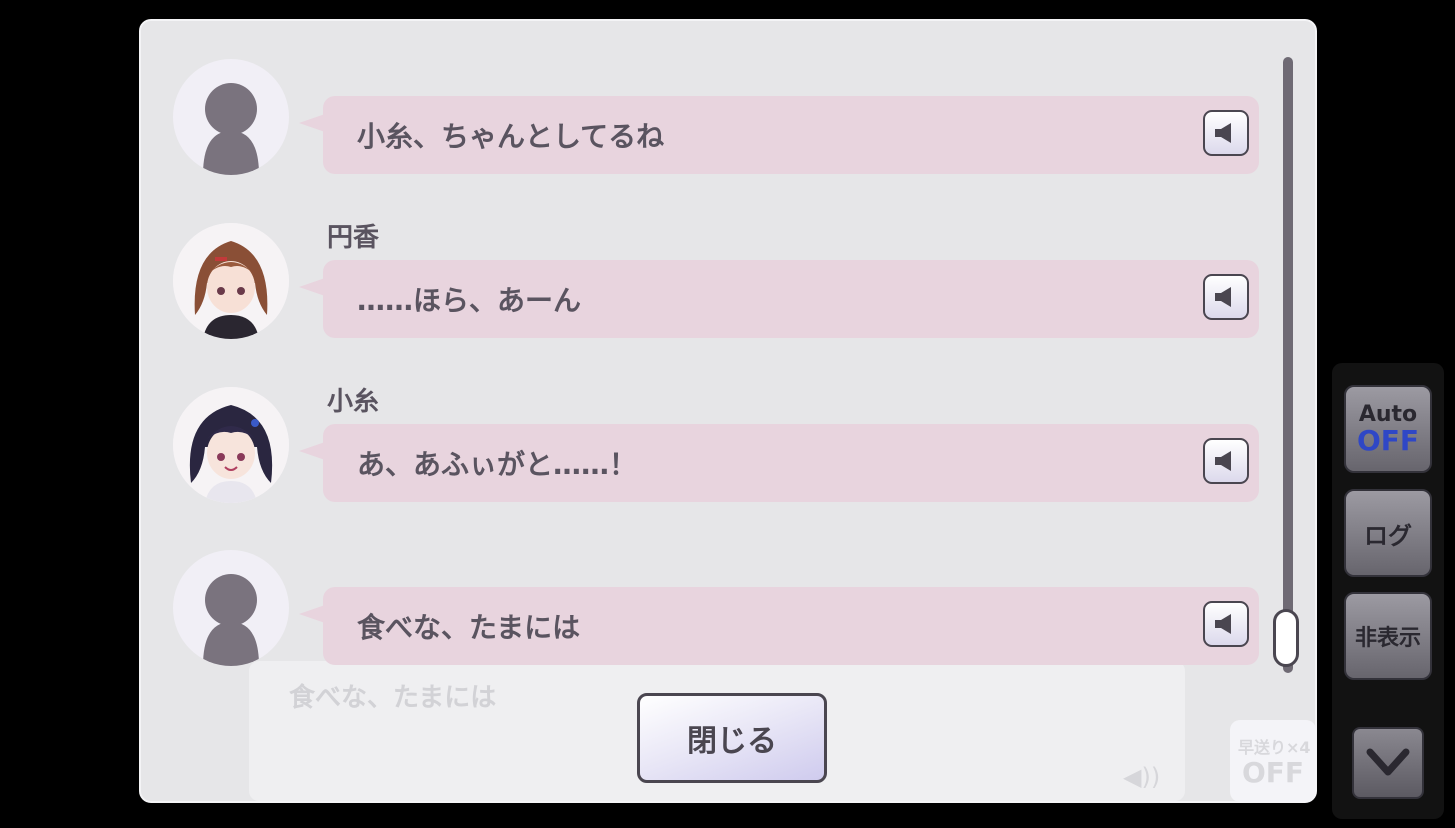  What do you see at coordinates (1288, 365) in the screenshot?
I see `scrollbar-track` at bounding box center [1288, 365].